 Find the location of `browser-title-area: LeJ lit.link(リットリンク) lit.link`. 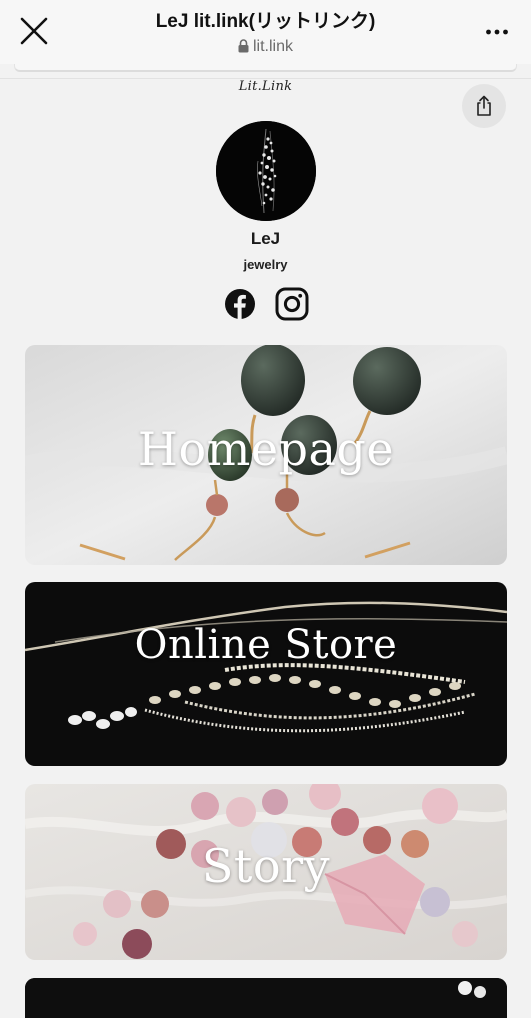

browser-title-area: LeJ lit.link(リットリンク) lit.link is located at coordinates (265, 33).